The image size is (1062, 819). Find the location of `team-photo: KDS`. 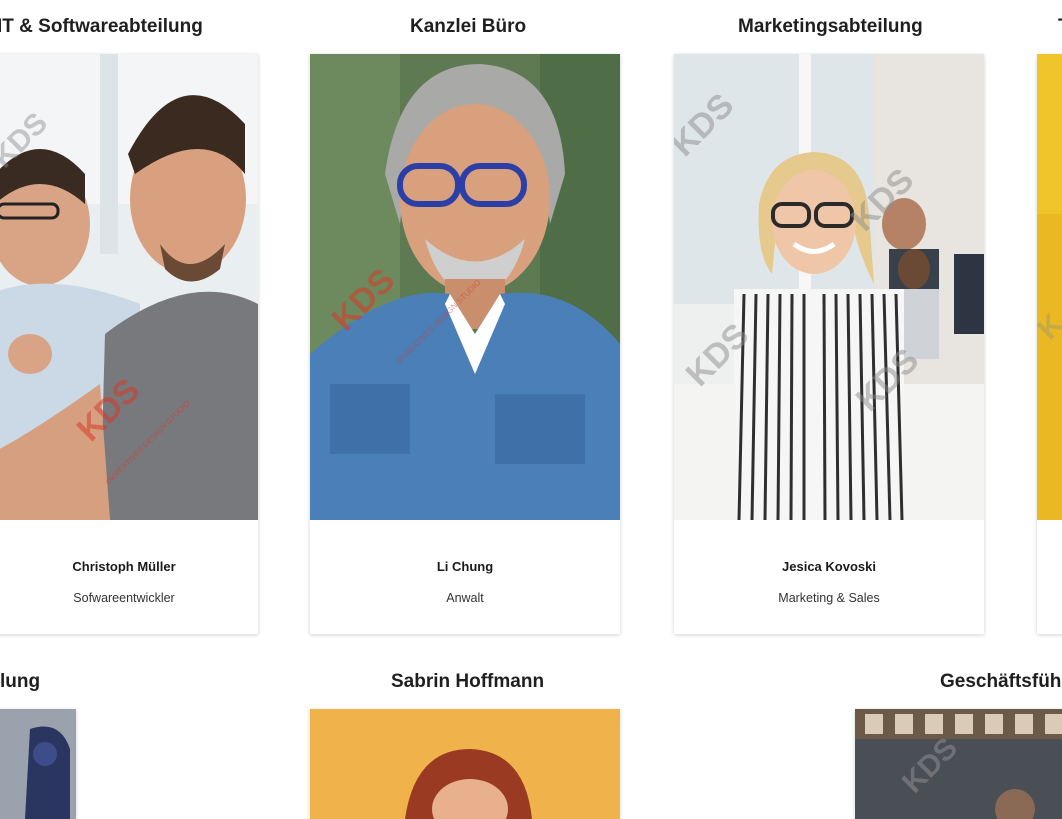

team-photo: KDS is located at coordinates (958, 764).